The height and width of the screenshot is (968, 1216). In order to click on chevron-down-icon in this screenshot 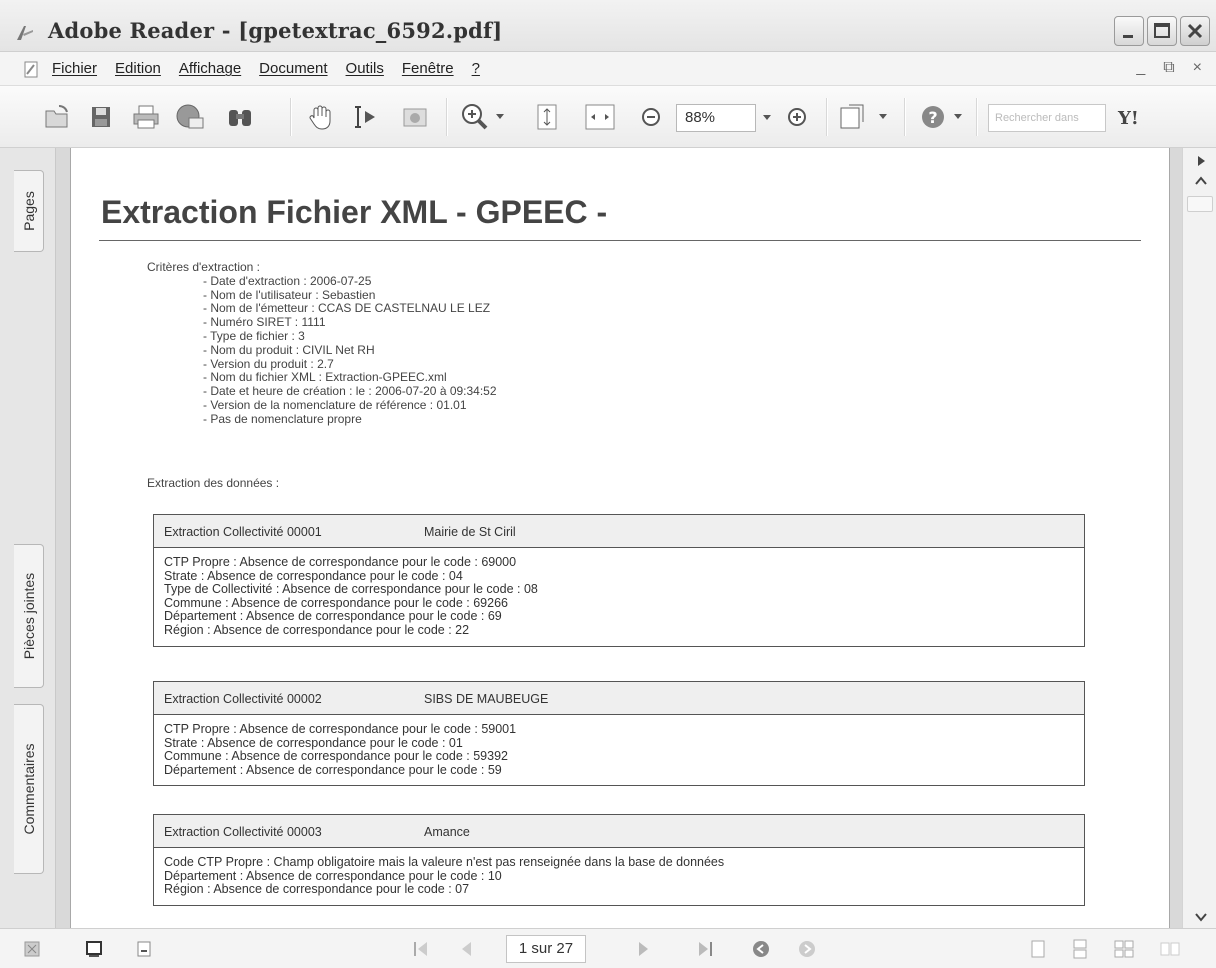, I will do `click(767, 117)`.